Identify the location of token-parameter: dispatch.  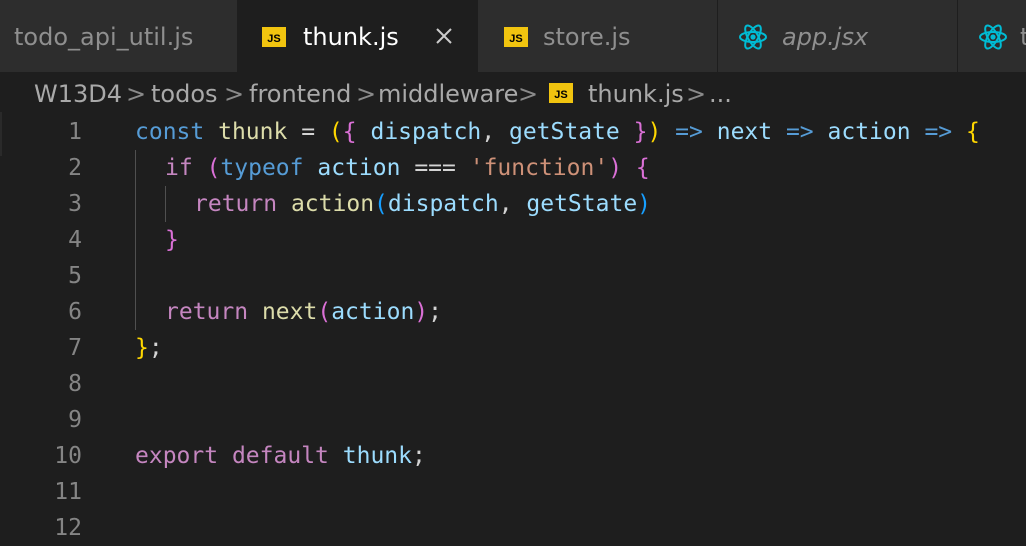
(426, 132).